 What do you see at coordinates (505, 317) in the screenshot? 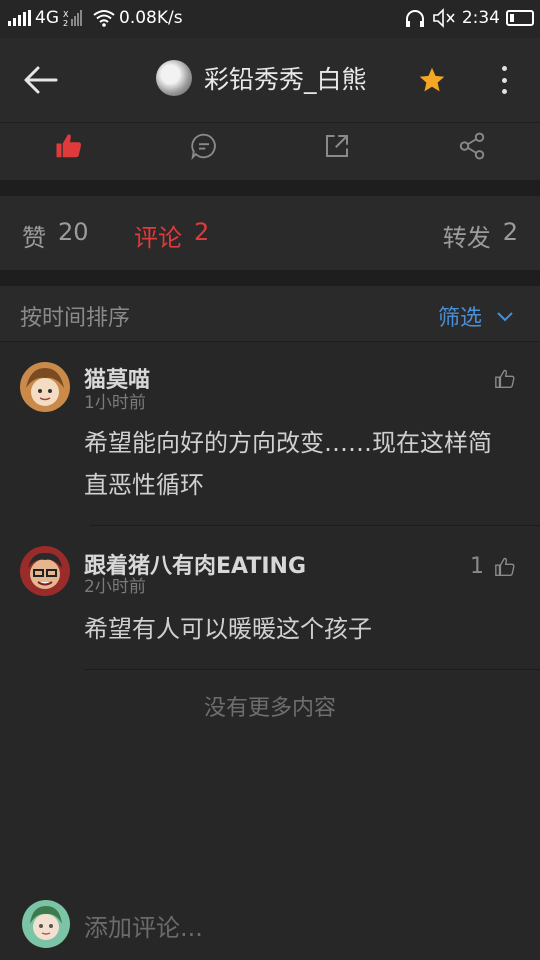
I see `chevron-down-icon` at bounding box center [505, 317].